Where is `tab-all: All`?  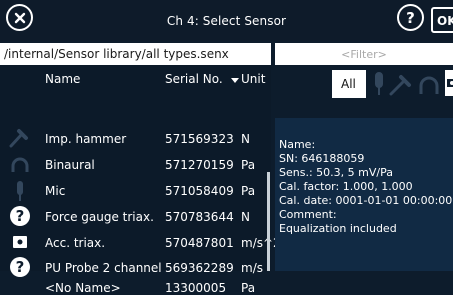 tab-all: All is located at coordinates (349, 84).